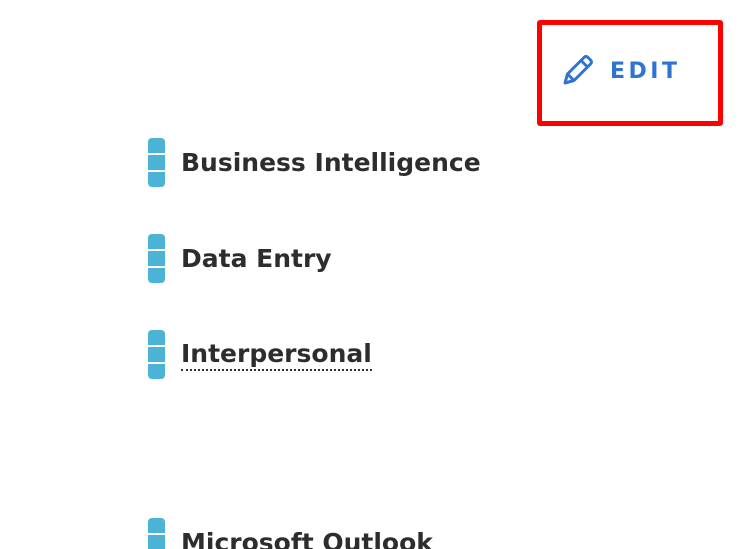  I want to click on edit-label: EDIT, so click(645, 71).